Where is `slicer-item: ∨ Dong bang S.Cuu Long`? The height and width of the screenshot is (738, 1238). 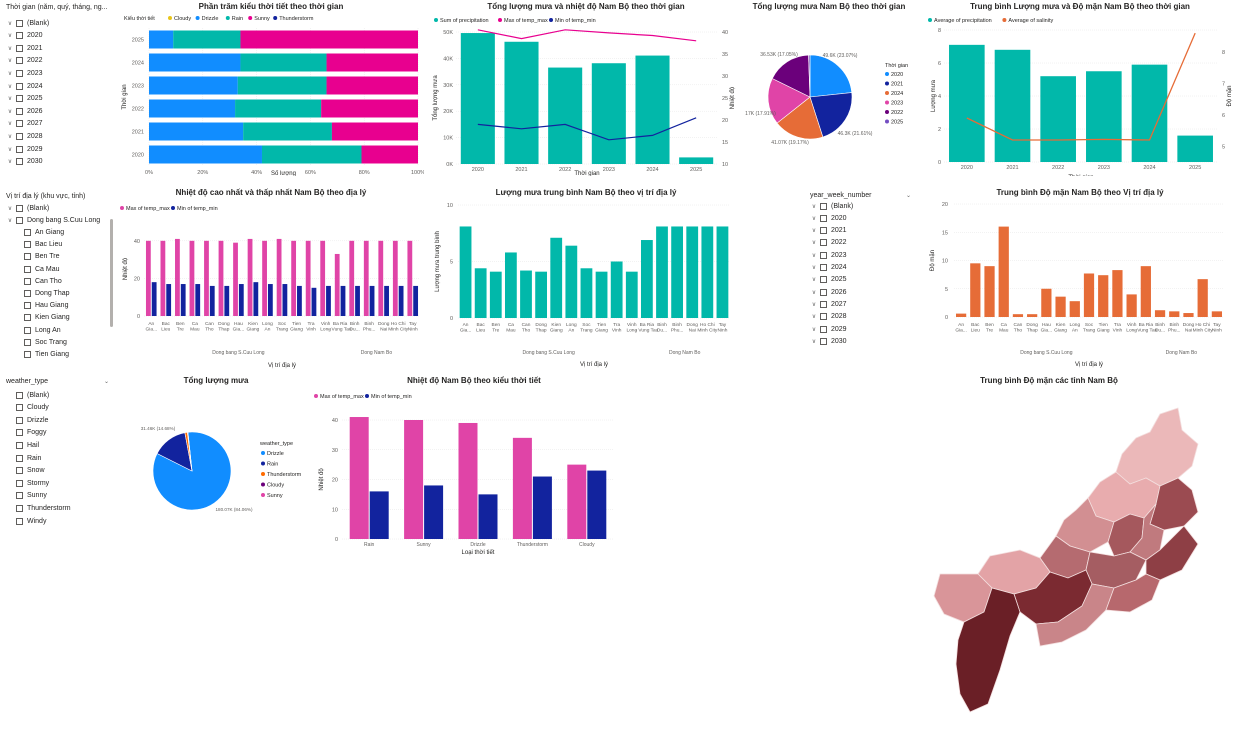
slicer-item: ∨ Dong bang S.Cuu Long is located at coordinates (53, 220).